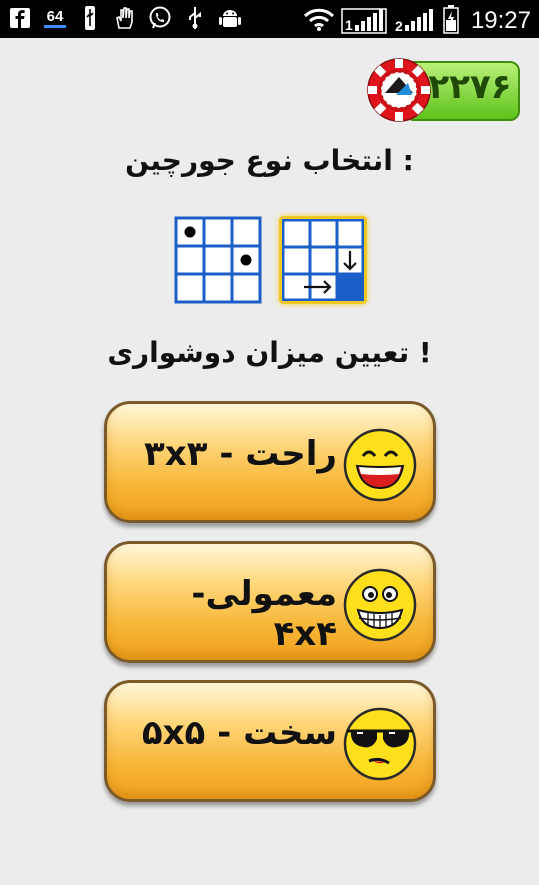 This screenshot has width=539, height=885. I want to click on viber-icon, so click(160, 18).